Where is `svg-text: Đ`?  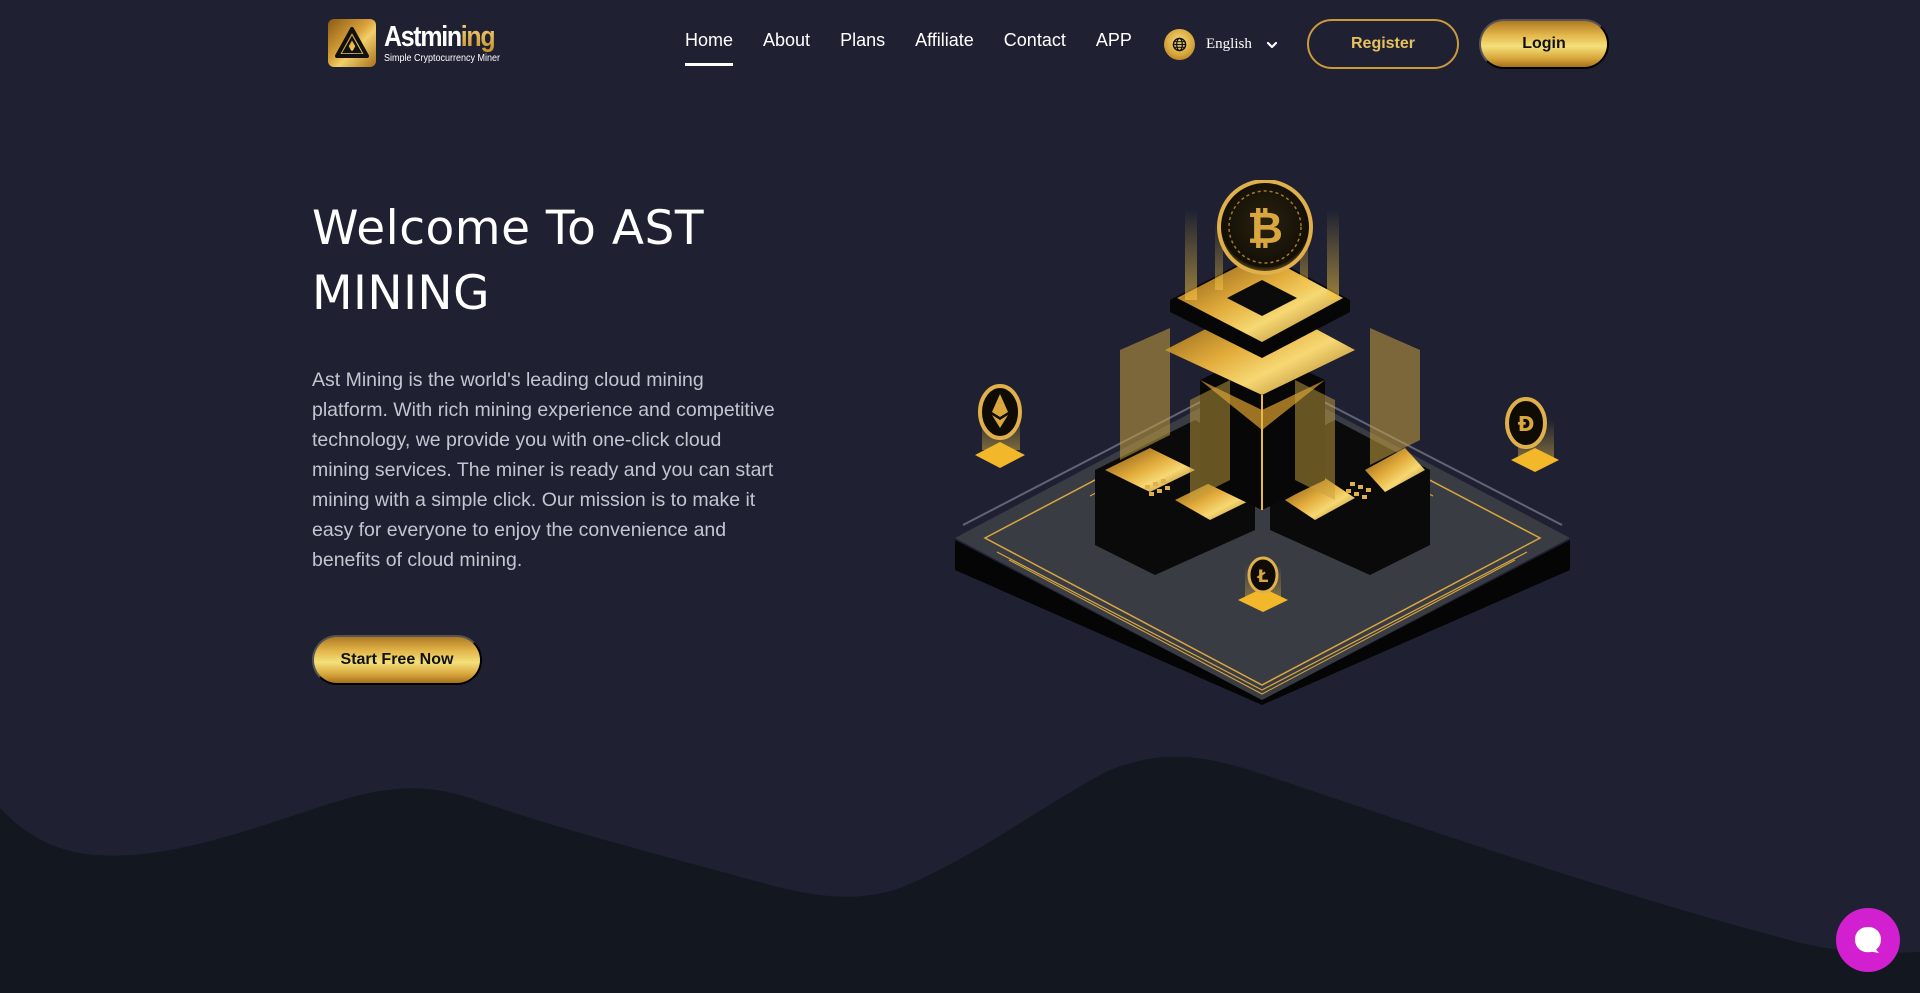
svg-text: Đ is located at coordinates (1526, 424).